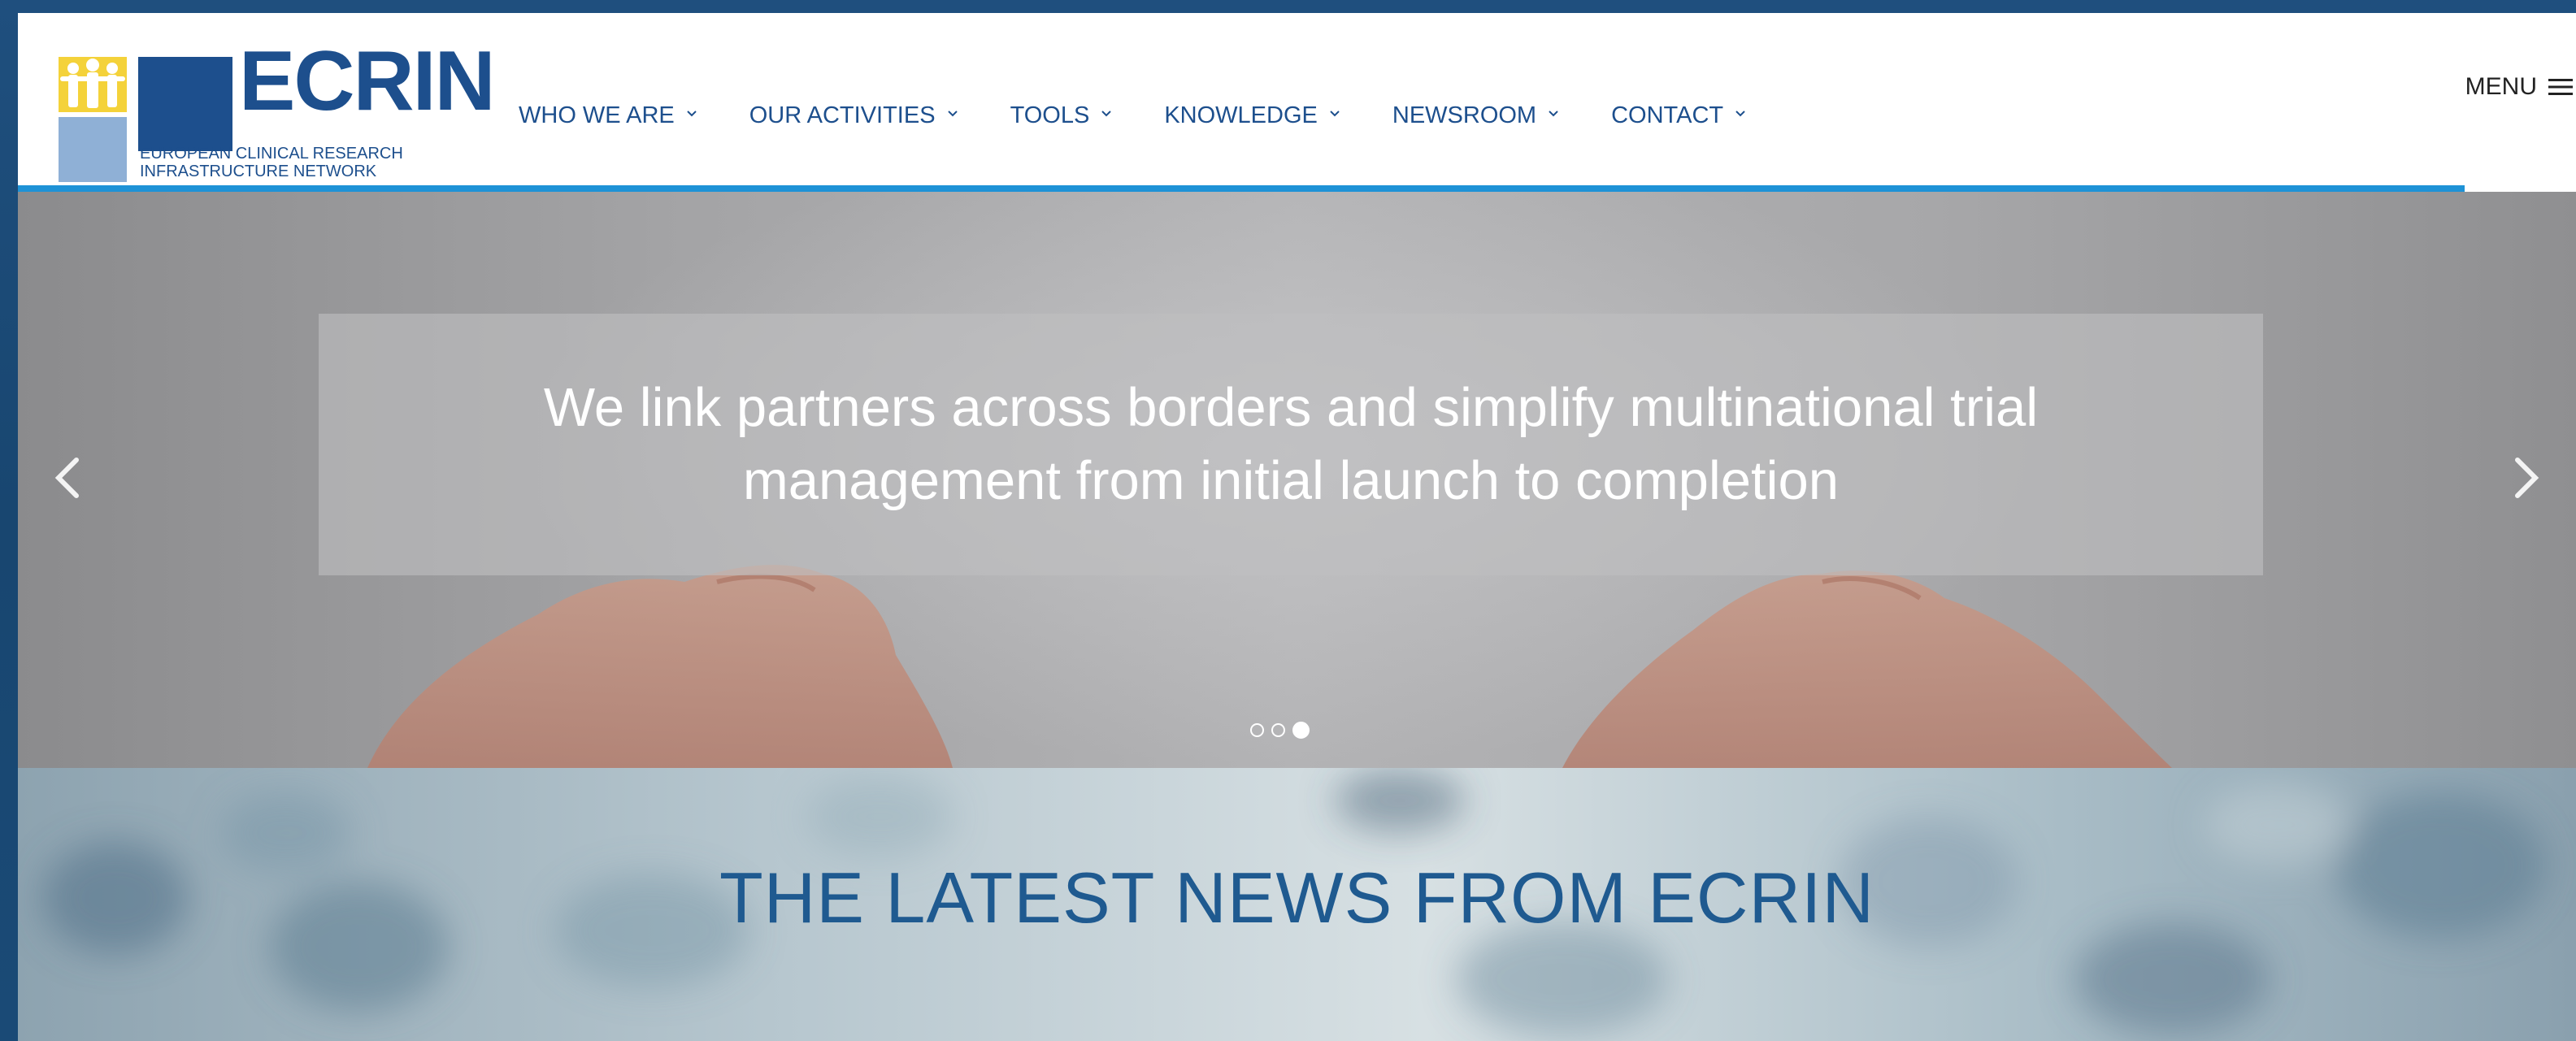 This screenshot has width=2576, height=1041. I want to click on logo-tagline-line1: EUROPEAN CLINICAL RESEARCH, so click(271, 154).